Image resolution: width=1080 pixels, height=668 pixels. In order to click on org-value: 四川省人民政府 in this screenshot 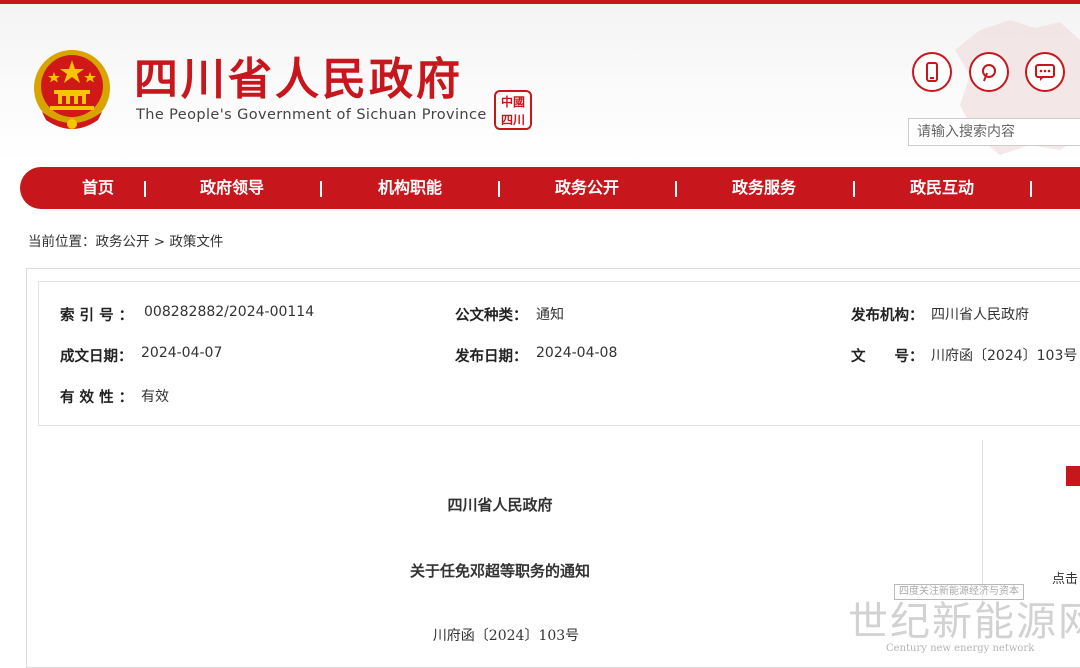, I will do `click(980, 315)`.